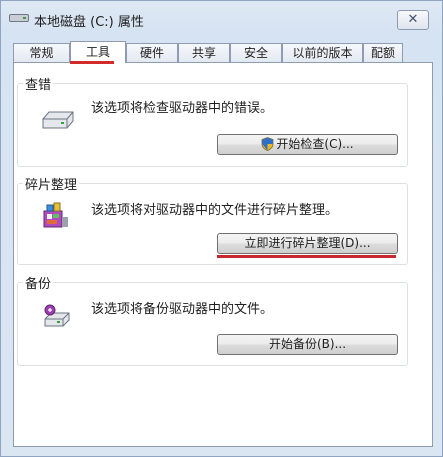 The image size is (443, 457). I want to click on drive-icon, so click(19, 18).